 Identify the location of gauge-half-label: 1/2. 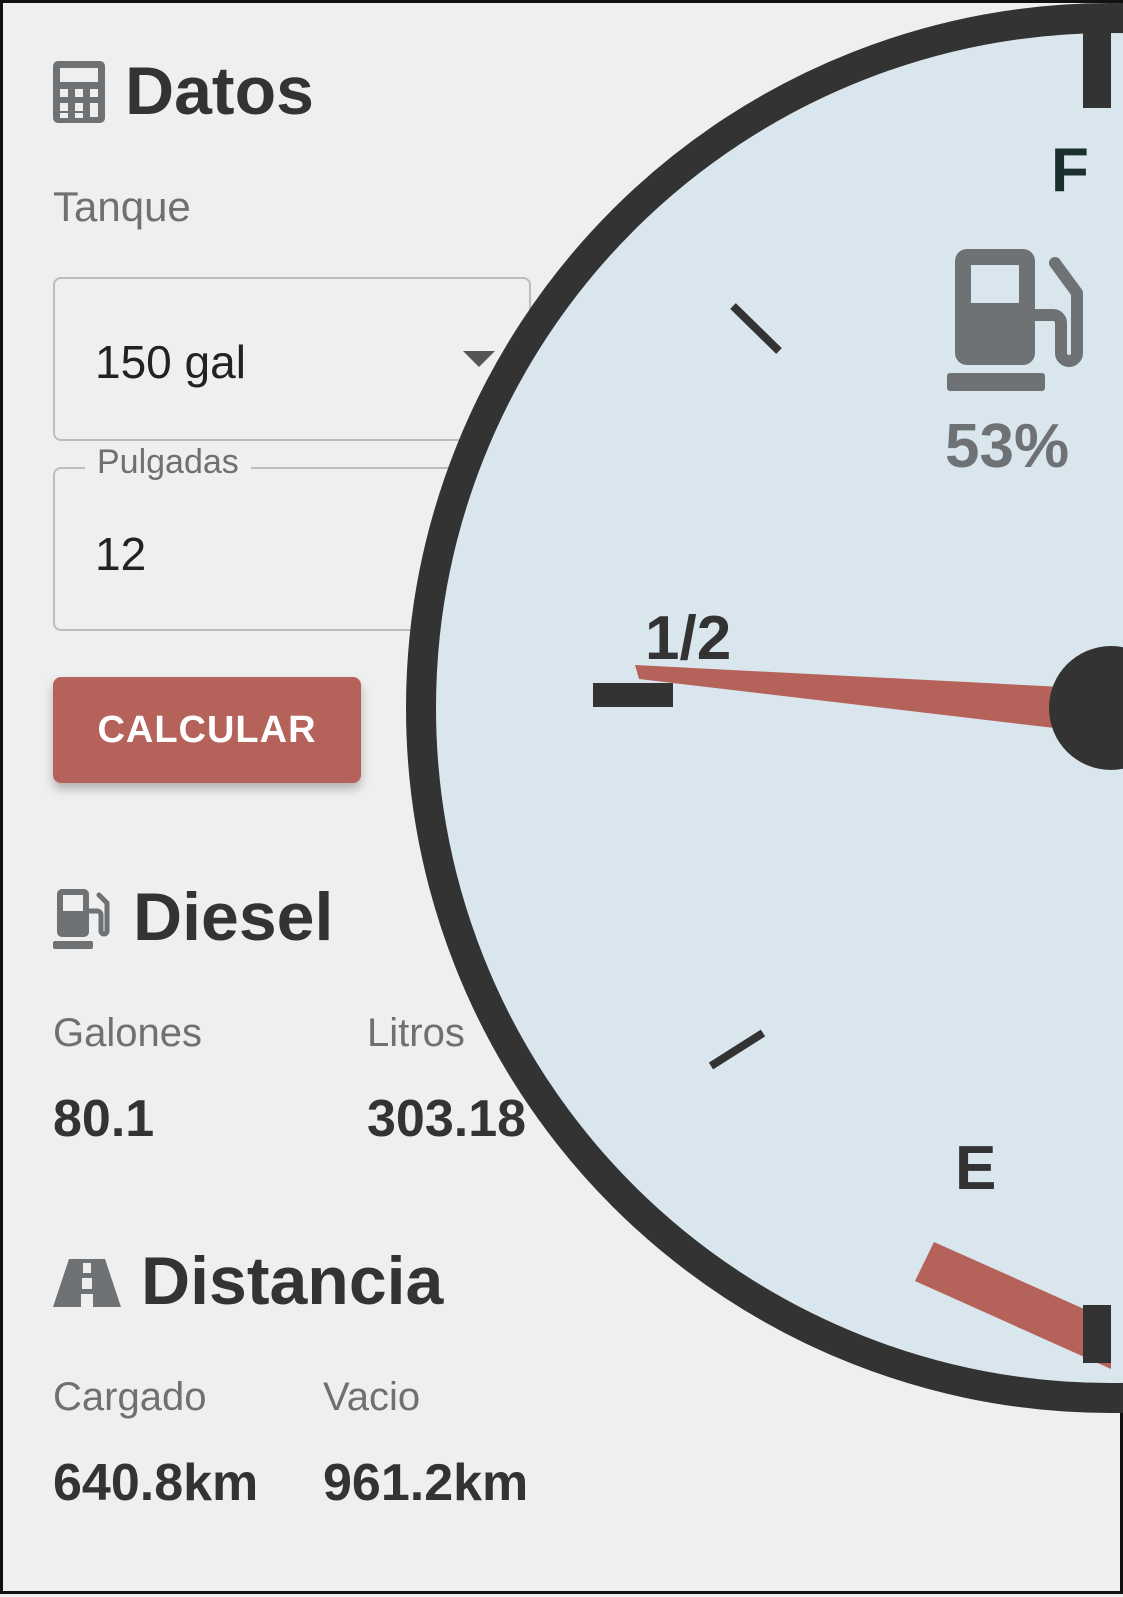
(688, 638).